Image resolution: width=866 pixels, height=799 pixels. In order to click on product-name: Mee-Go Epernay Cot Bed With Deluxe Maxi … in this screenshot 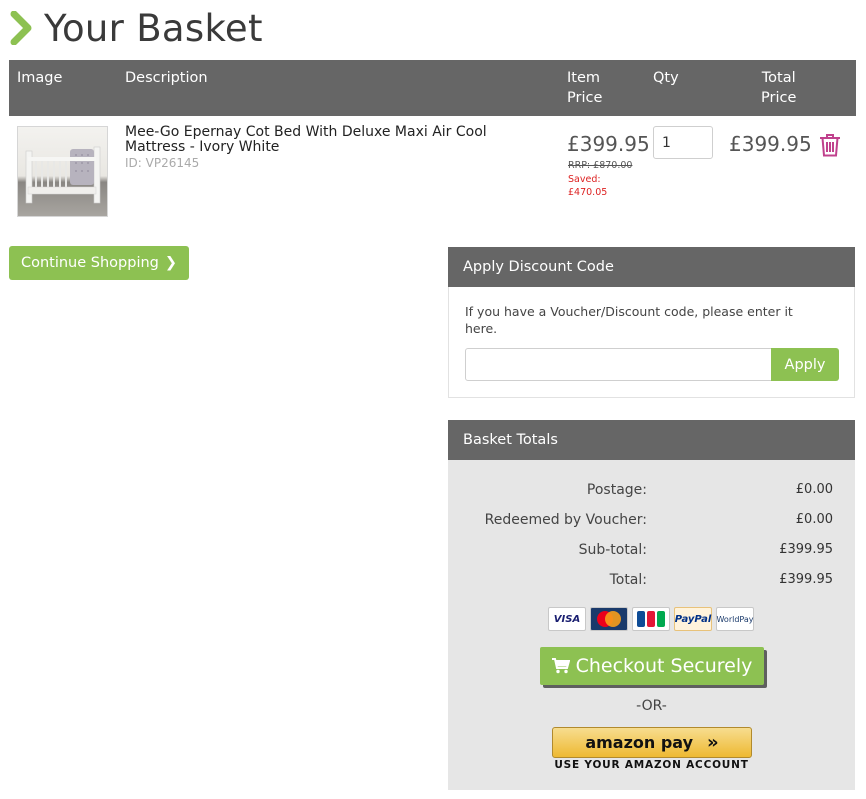, I will do `click(335, 140)`.